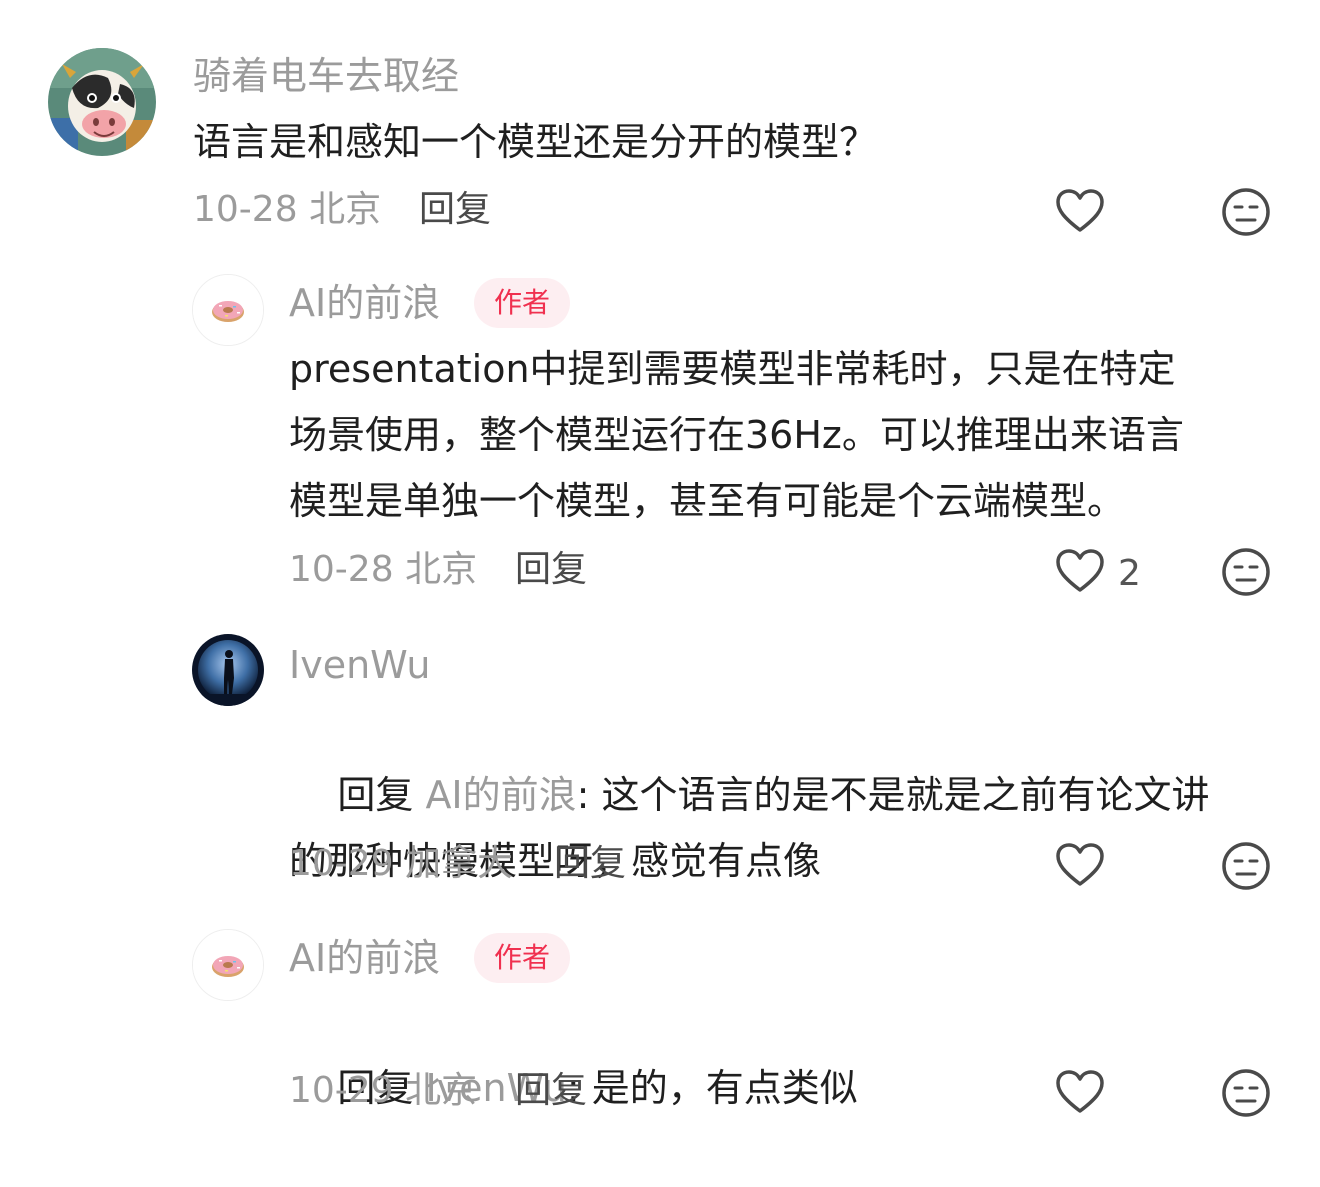 The width and height of the screenshot is (1320, 1187). What do you see at coordinates (712, 1088) in the screenshot?
I see `reply-body: : 是的，有点类似` at bounding box center [712, 1088].